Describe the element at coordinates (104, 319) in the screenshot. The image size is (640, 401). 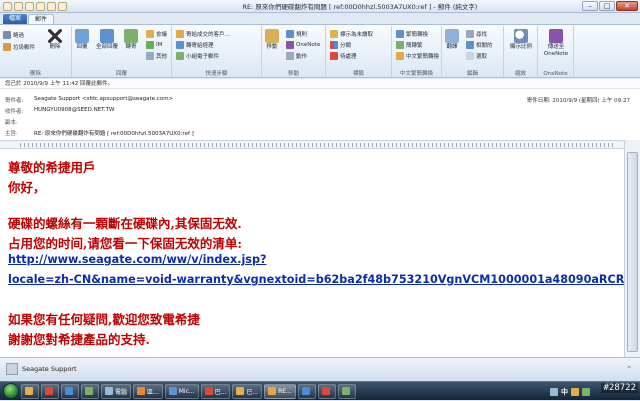
I see `contact-line: 如果您有任何疑問,歡迎您致電希捷` at that location.